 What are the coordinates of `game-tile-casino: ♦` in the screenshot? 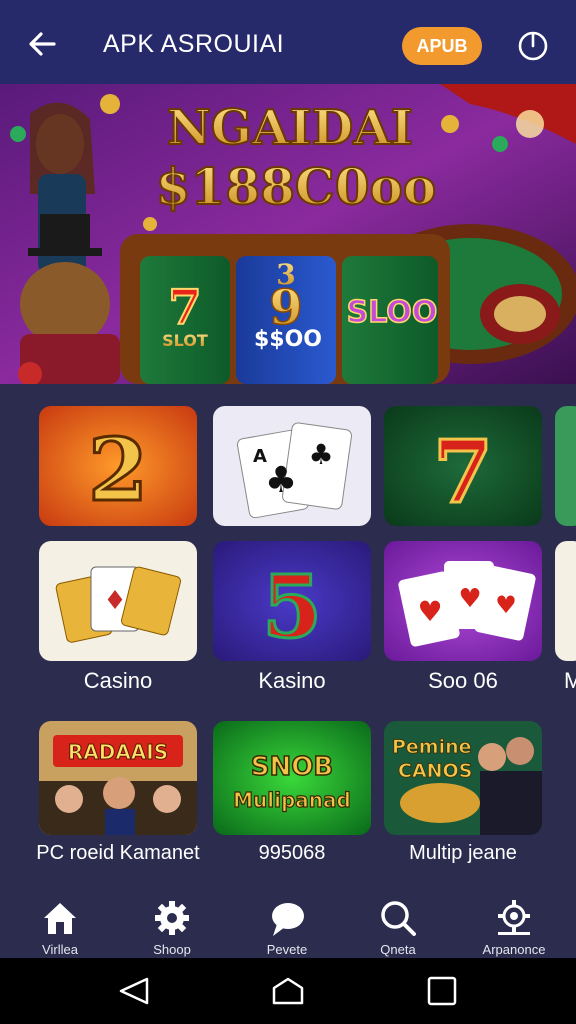 It's located at (118, 601).